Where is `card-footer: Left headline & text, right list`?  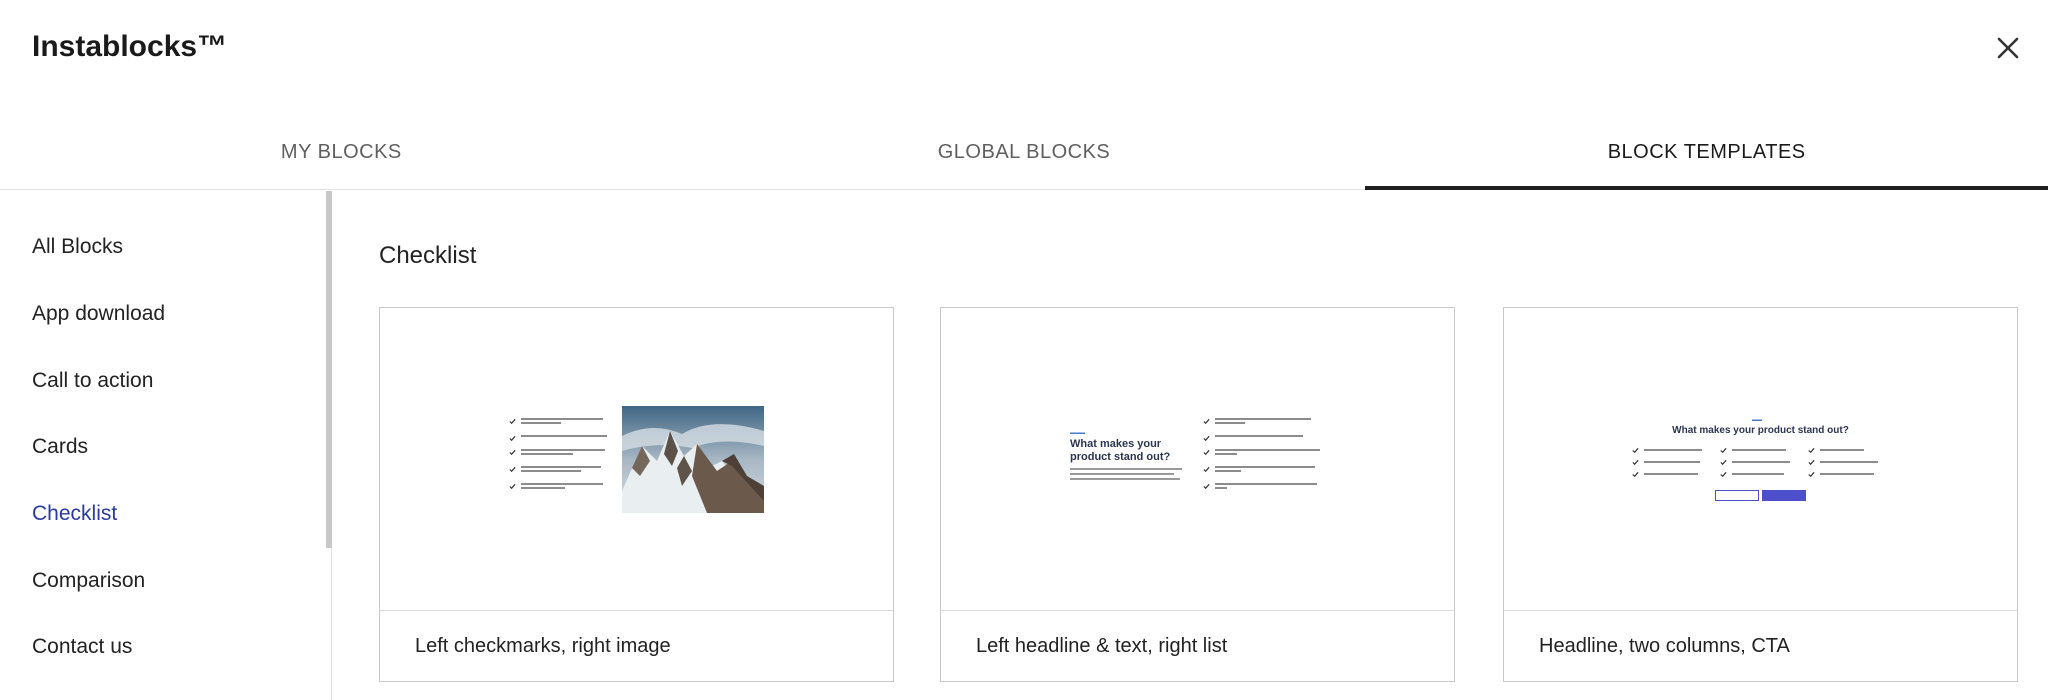
card-footer: Left headline & text, right list is located at coordinates (1197, 645).